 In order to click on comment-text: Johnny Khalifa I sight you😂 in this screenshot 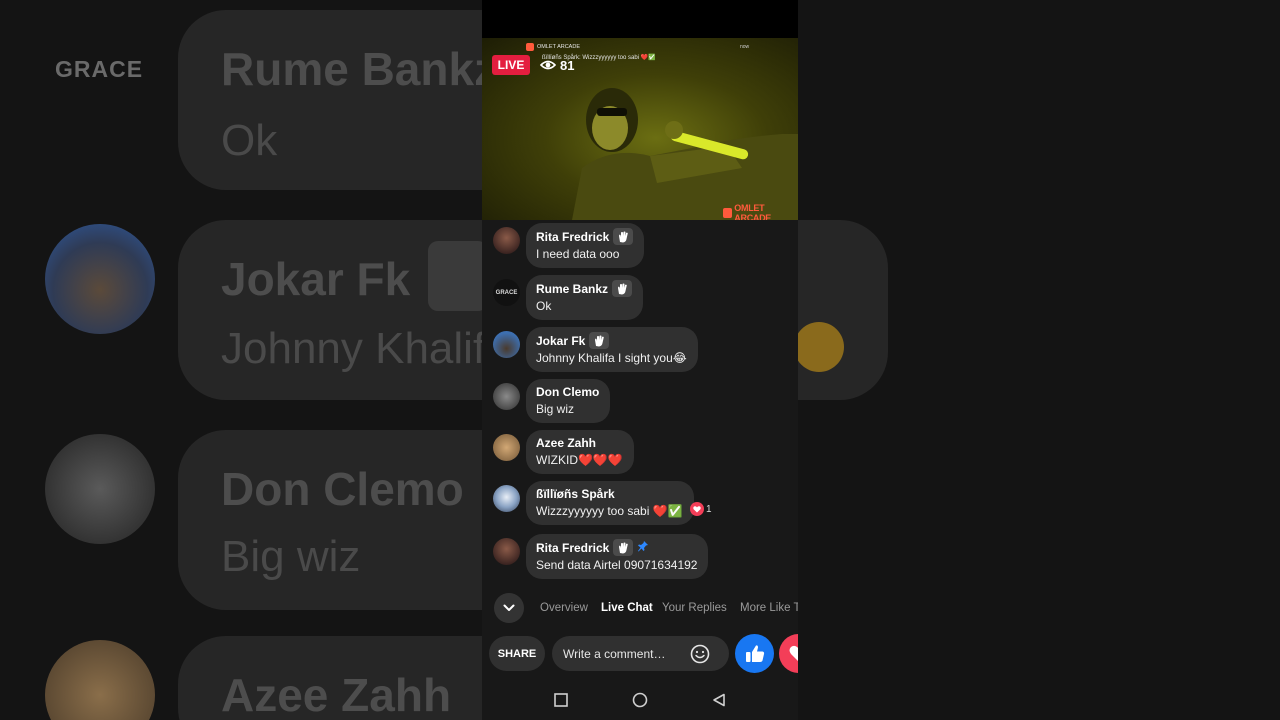, I will do `click(611, 358)`.